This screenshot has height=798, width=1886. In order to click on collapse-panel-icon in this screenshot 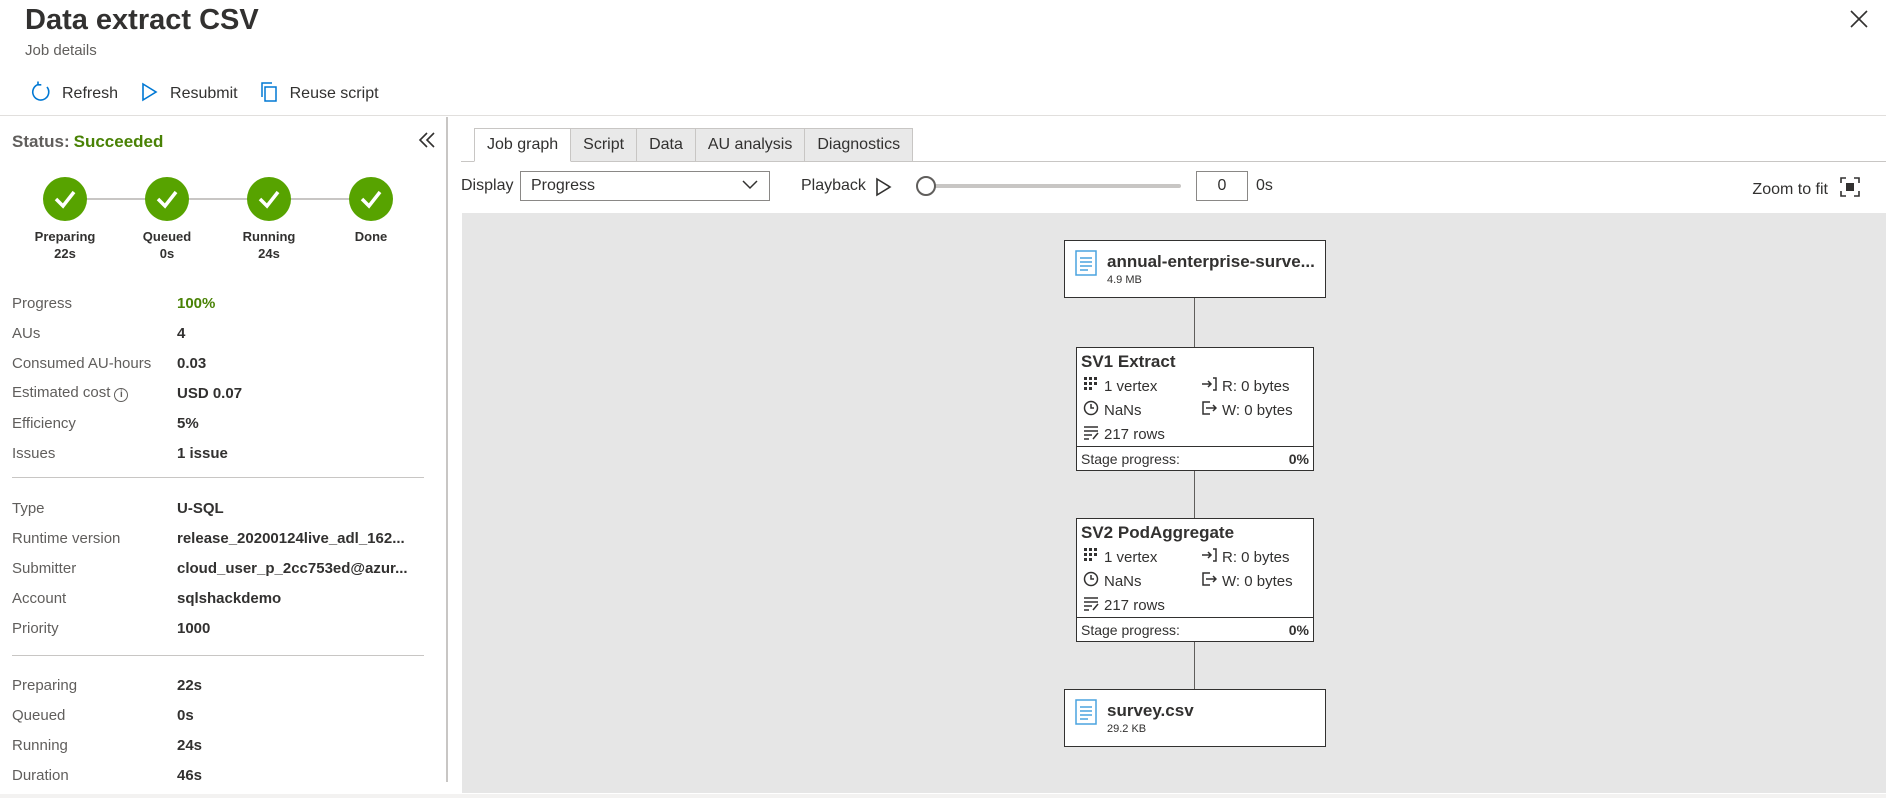, I will do `click(427, 140)`.